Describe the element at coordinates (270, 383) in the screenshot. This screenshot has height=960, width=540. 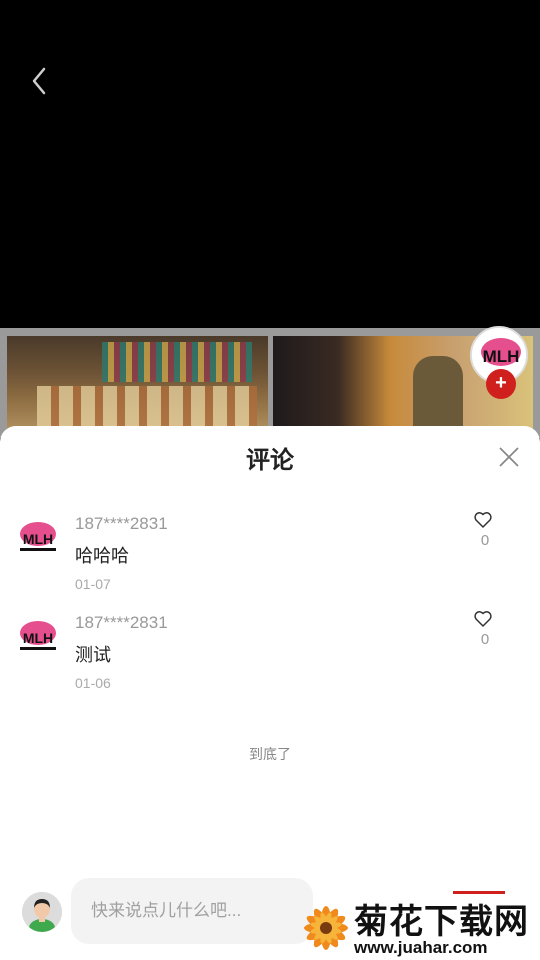
I see `image-gallery` at that location.